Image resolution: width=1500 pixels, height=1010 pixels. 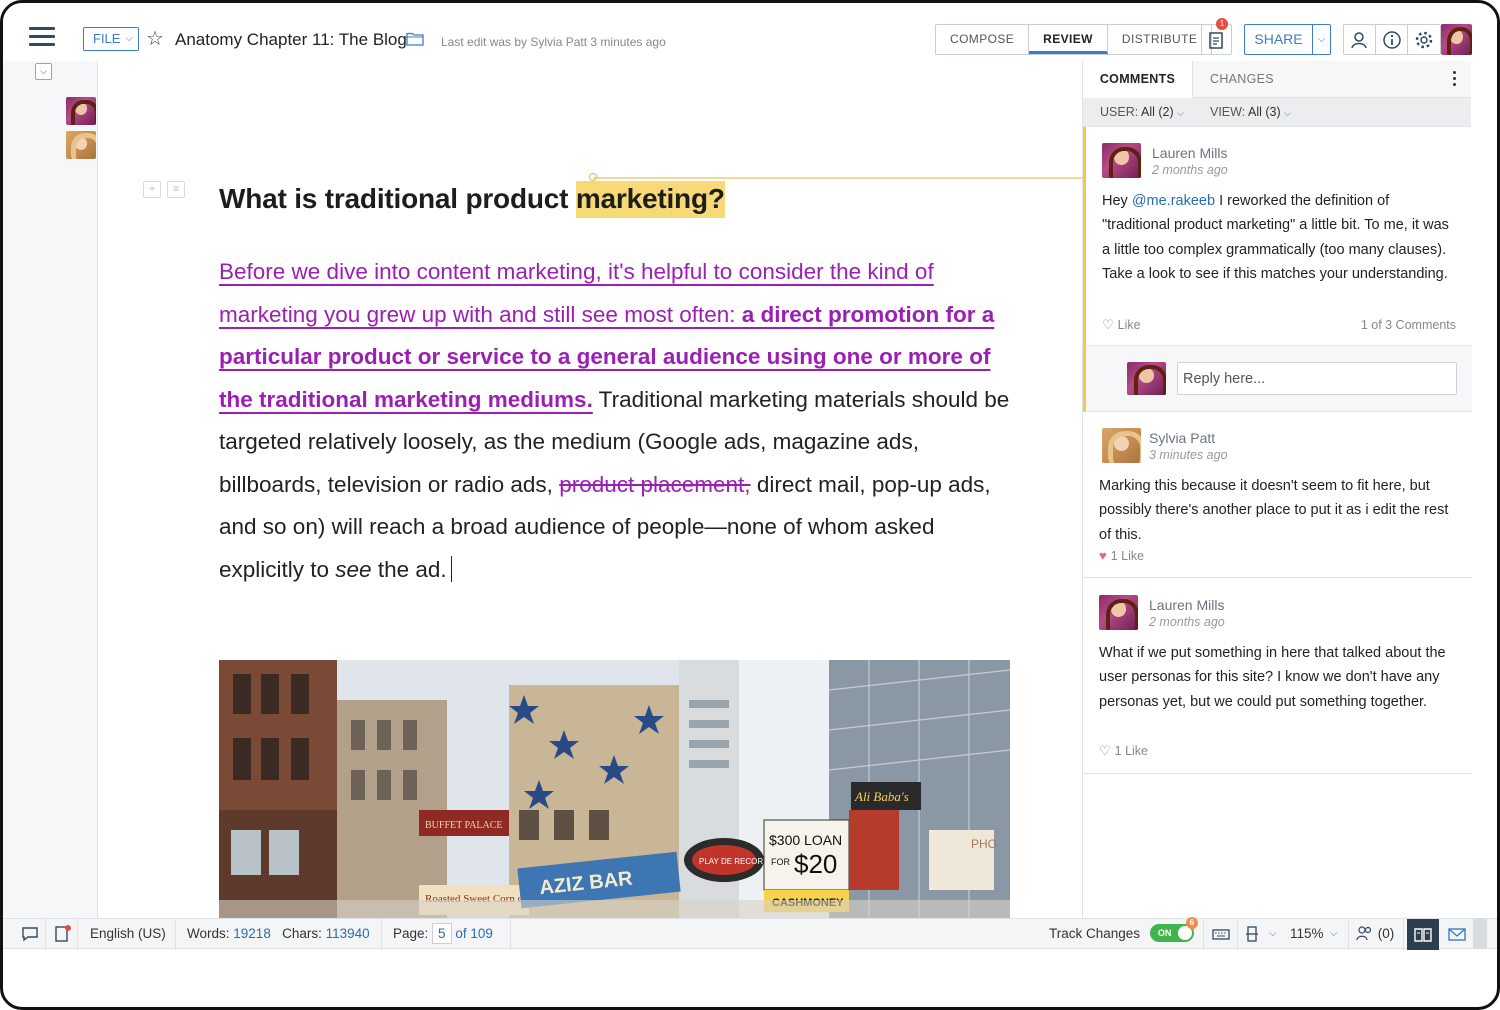 What do you see at coordinates (1216, 36) in the screenshot?
I see `notifications-button: 1` at bounding box center [1216, 36].